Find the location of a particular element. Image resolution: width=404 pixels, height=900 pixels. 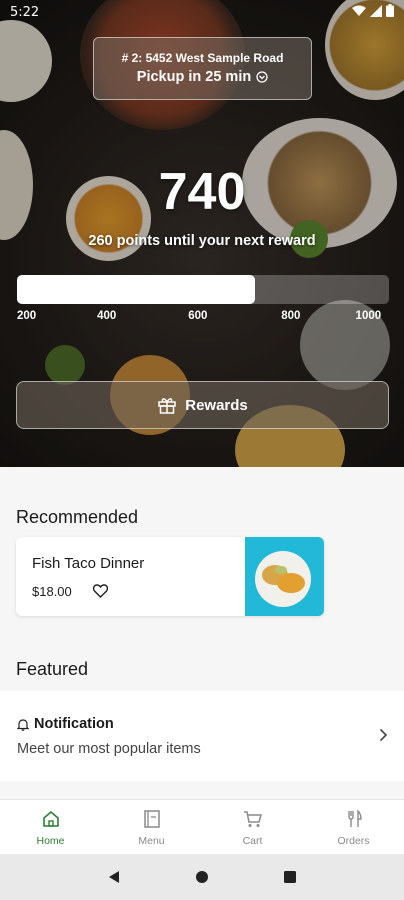

home-button-icon is located at coordinates (202, 877).